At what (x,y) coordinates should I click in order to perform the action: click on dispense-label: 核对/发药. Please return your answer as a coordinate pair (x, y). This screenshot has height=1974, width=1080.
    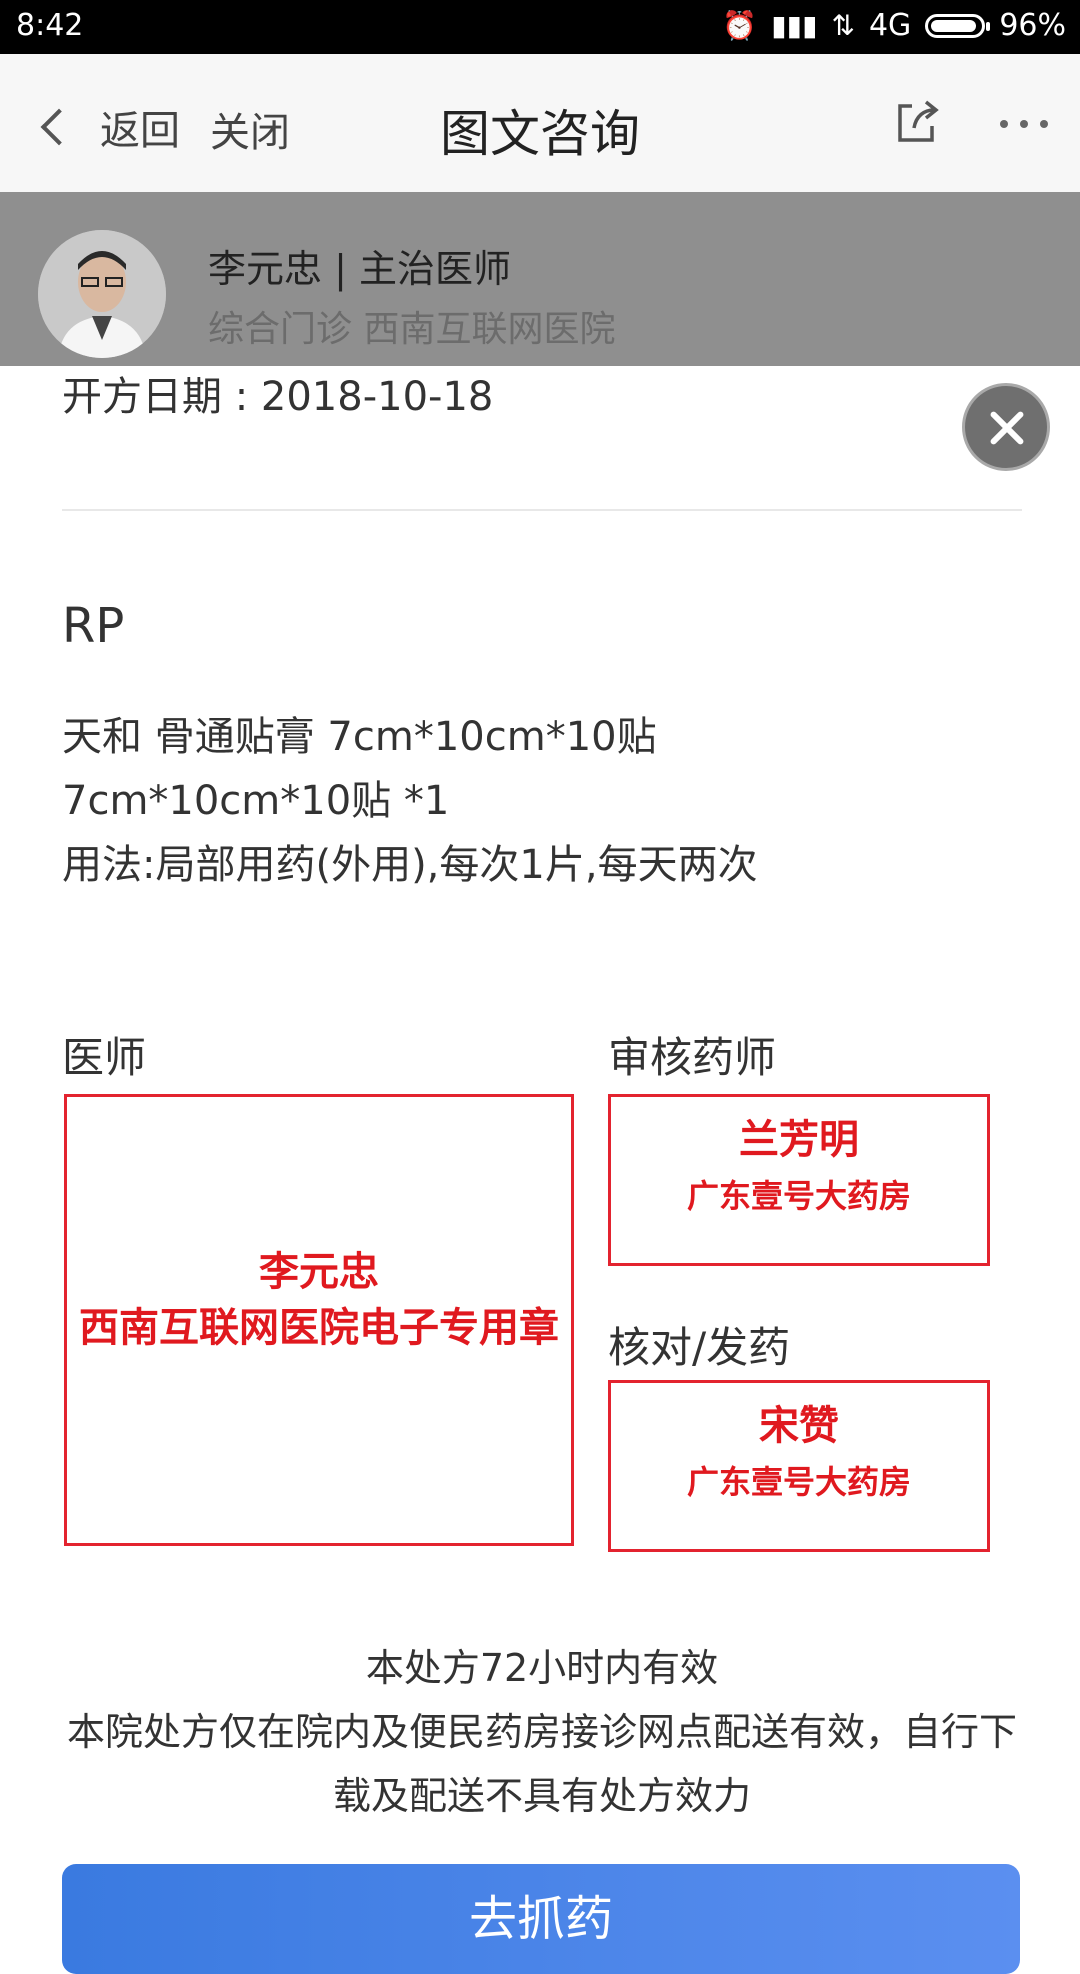
    Looking at the image, I should click on (699, 1347).